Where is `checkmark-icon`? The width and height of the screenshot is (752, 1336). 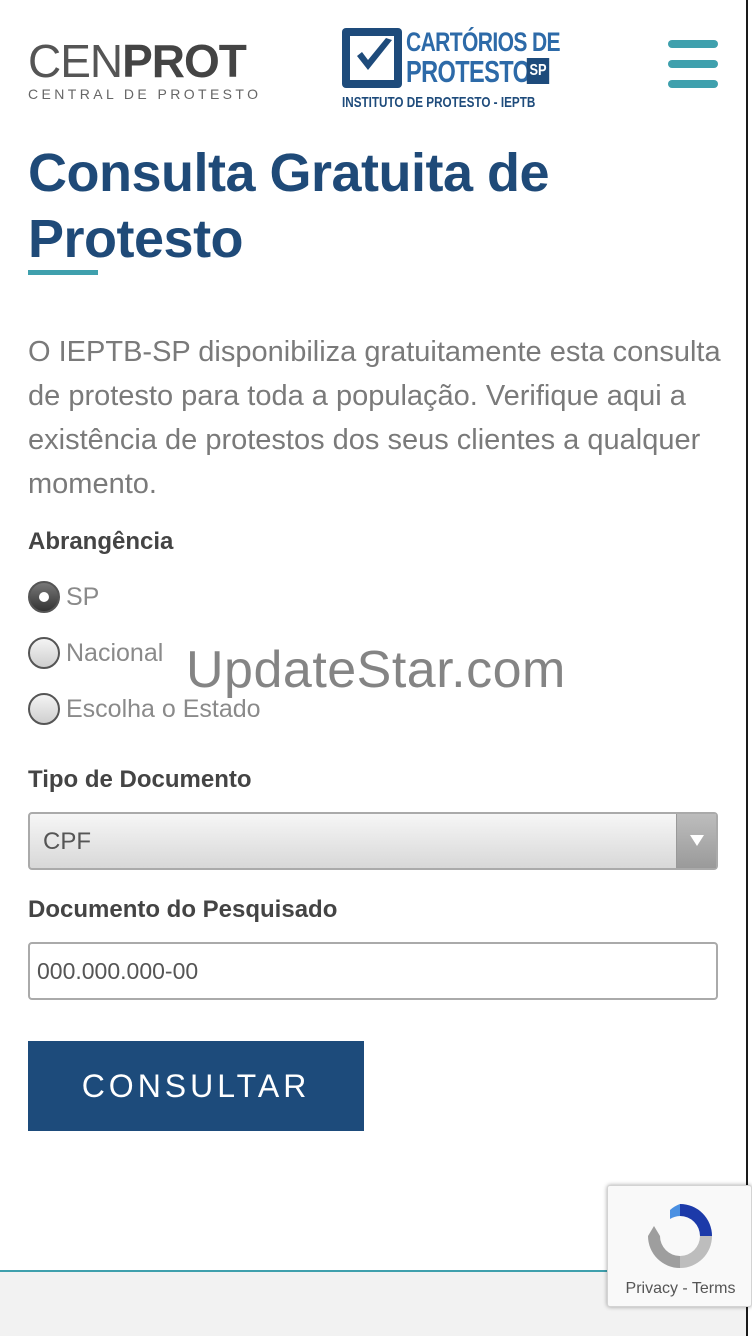
checkmark-icon is located at coordinates (372, 58).